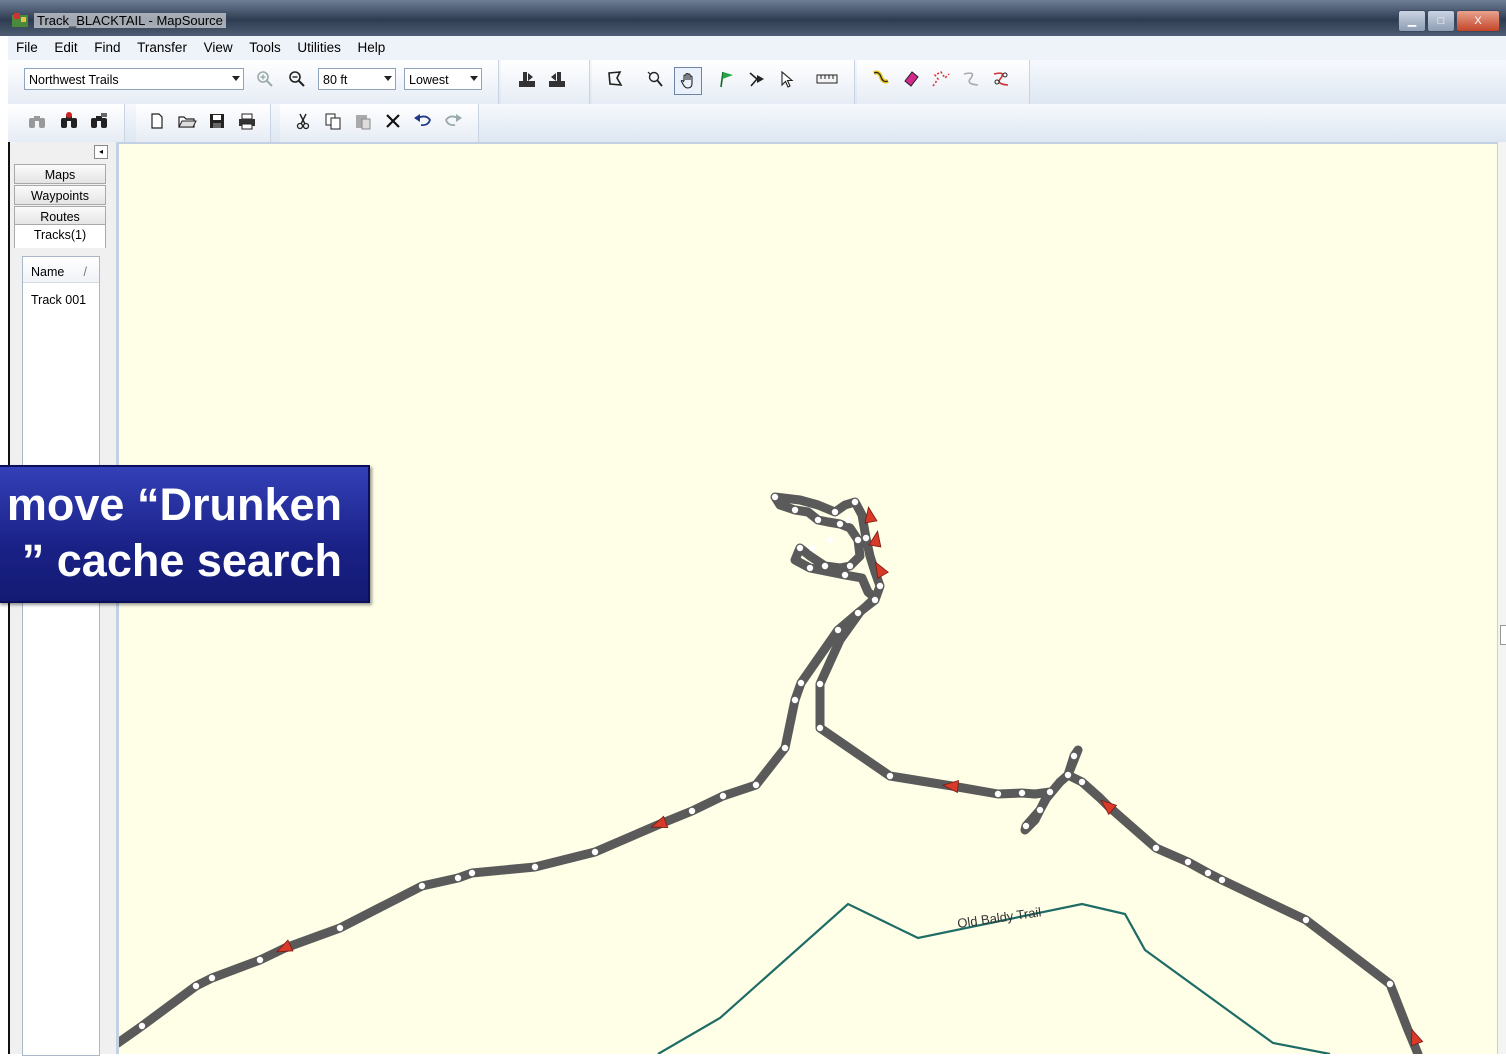 The image size is (1506, 1056). What do you see at coordinates (69, 121) in the screenshot?
I see `find-nearby-icon` at bounding box center [69, 121].